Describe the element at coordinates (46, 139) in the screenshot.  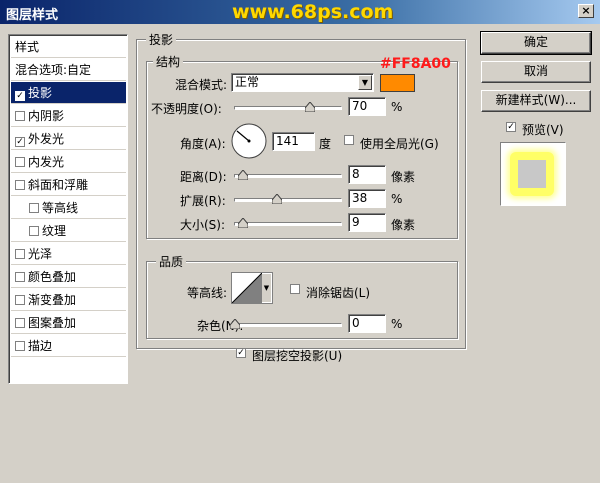
I see `sidebar-item-label: 外发光` at that location.